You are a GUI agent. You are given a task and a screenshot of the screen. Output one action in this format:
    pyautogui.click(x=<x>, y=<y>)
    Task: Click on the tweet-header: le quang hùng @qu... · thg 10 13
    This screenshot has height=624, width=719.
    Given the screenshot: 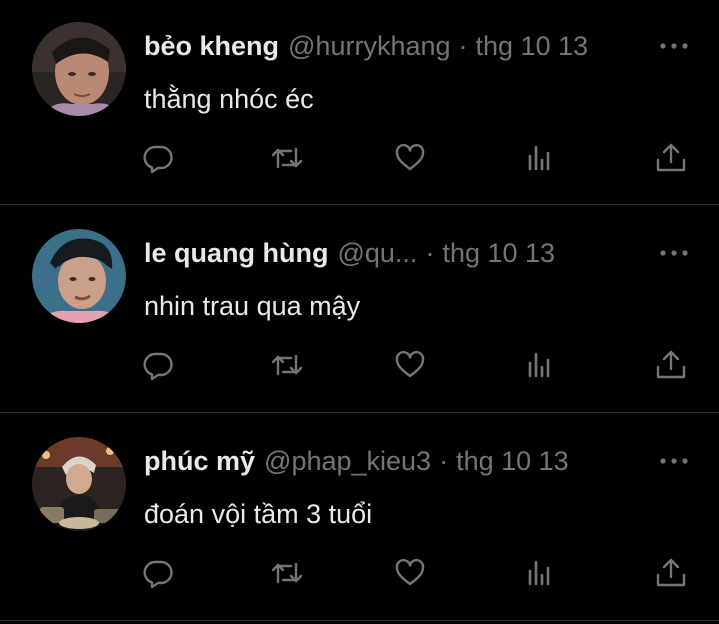 What is the action you would take?
    pyautogui.click(x=394, y=253)
    